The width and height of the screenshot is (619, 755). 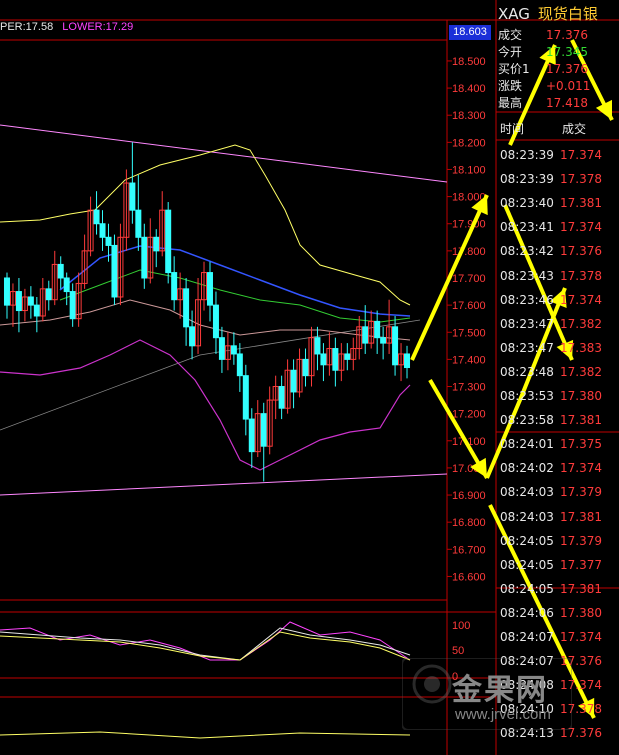 I want to click on tick-row: 08:24:06 17.380, so click(x=551, y=613).